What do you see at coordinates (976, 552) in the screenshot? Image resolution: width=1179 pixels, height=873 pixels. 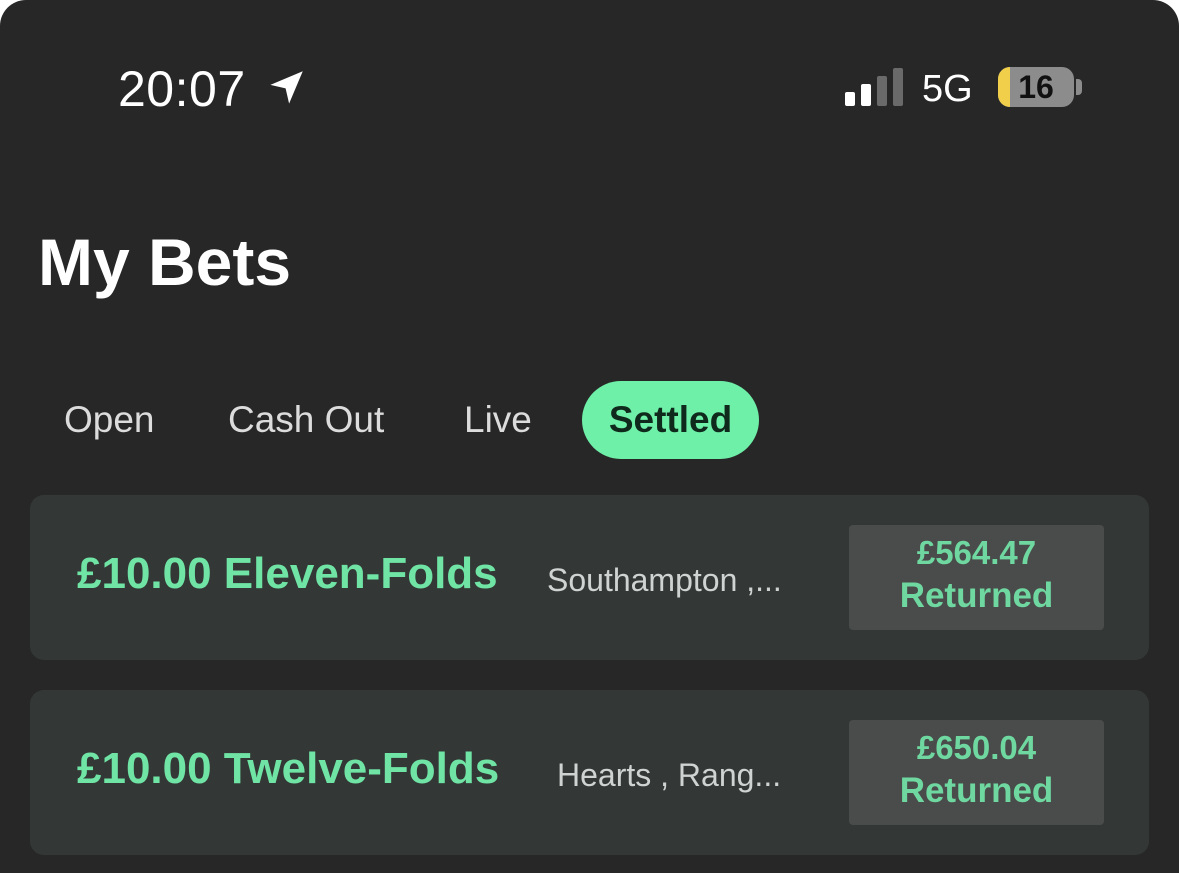 I see `return-amount: £564.47` at bounding box center [976, 552].